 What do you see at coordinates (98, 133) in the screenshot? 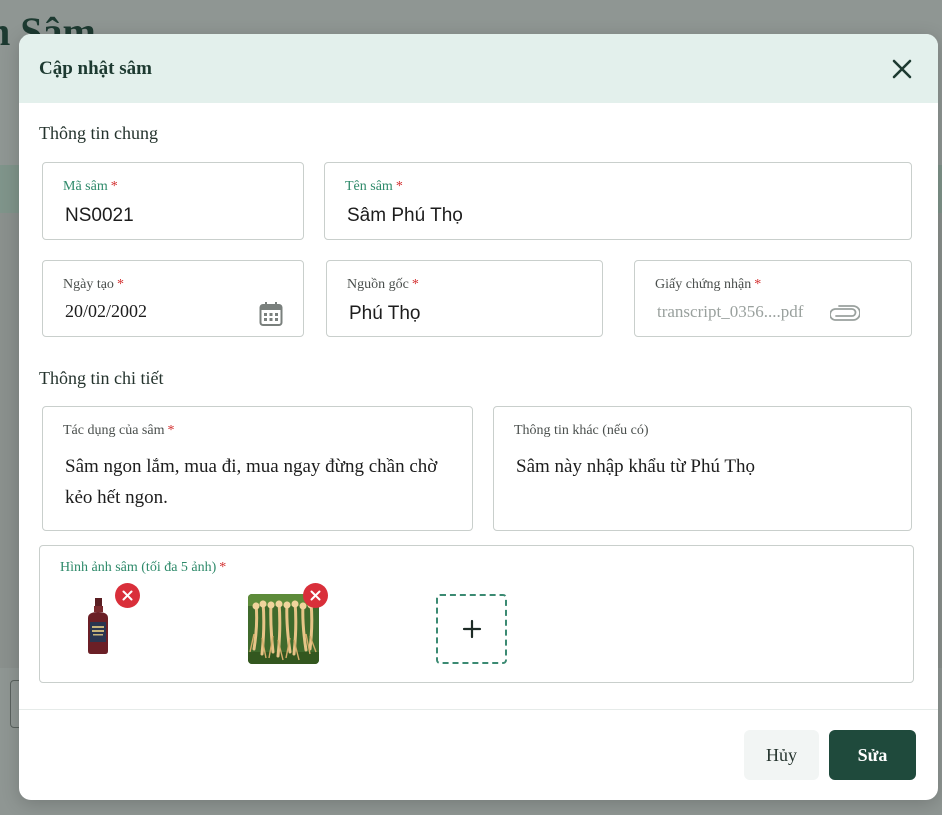
I see `general-info-heading: Thông tin chung` at bounding box center [98, 133].